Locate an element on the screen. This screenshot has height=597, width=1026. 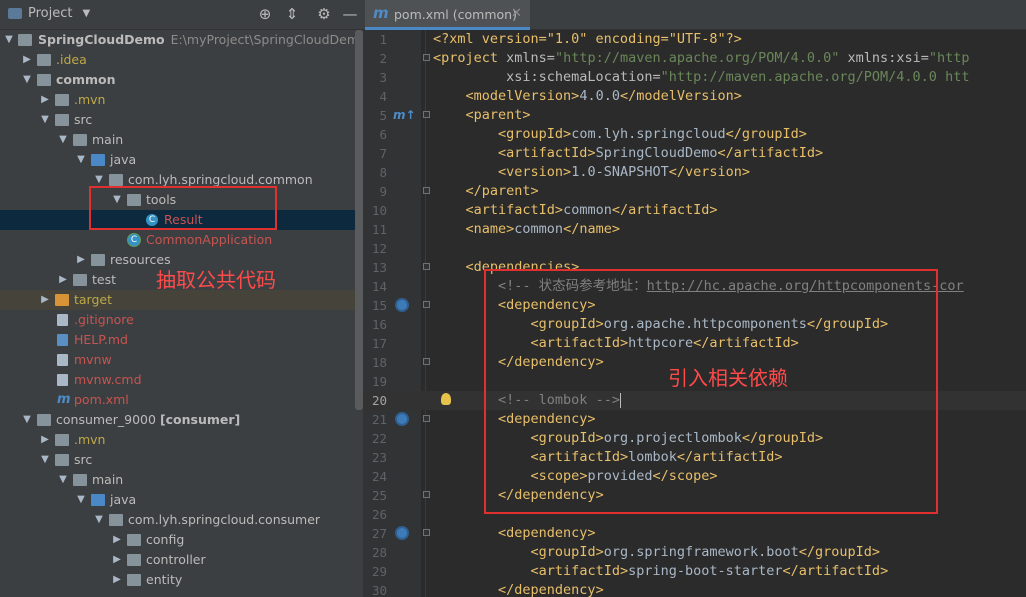
code-line: 6 <groupId>com.lyh.springcloud</groupId> is located at coordinates (694, 134).